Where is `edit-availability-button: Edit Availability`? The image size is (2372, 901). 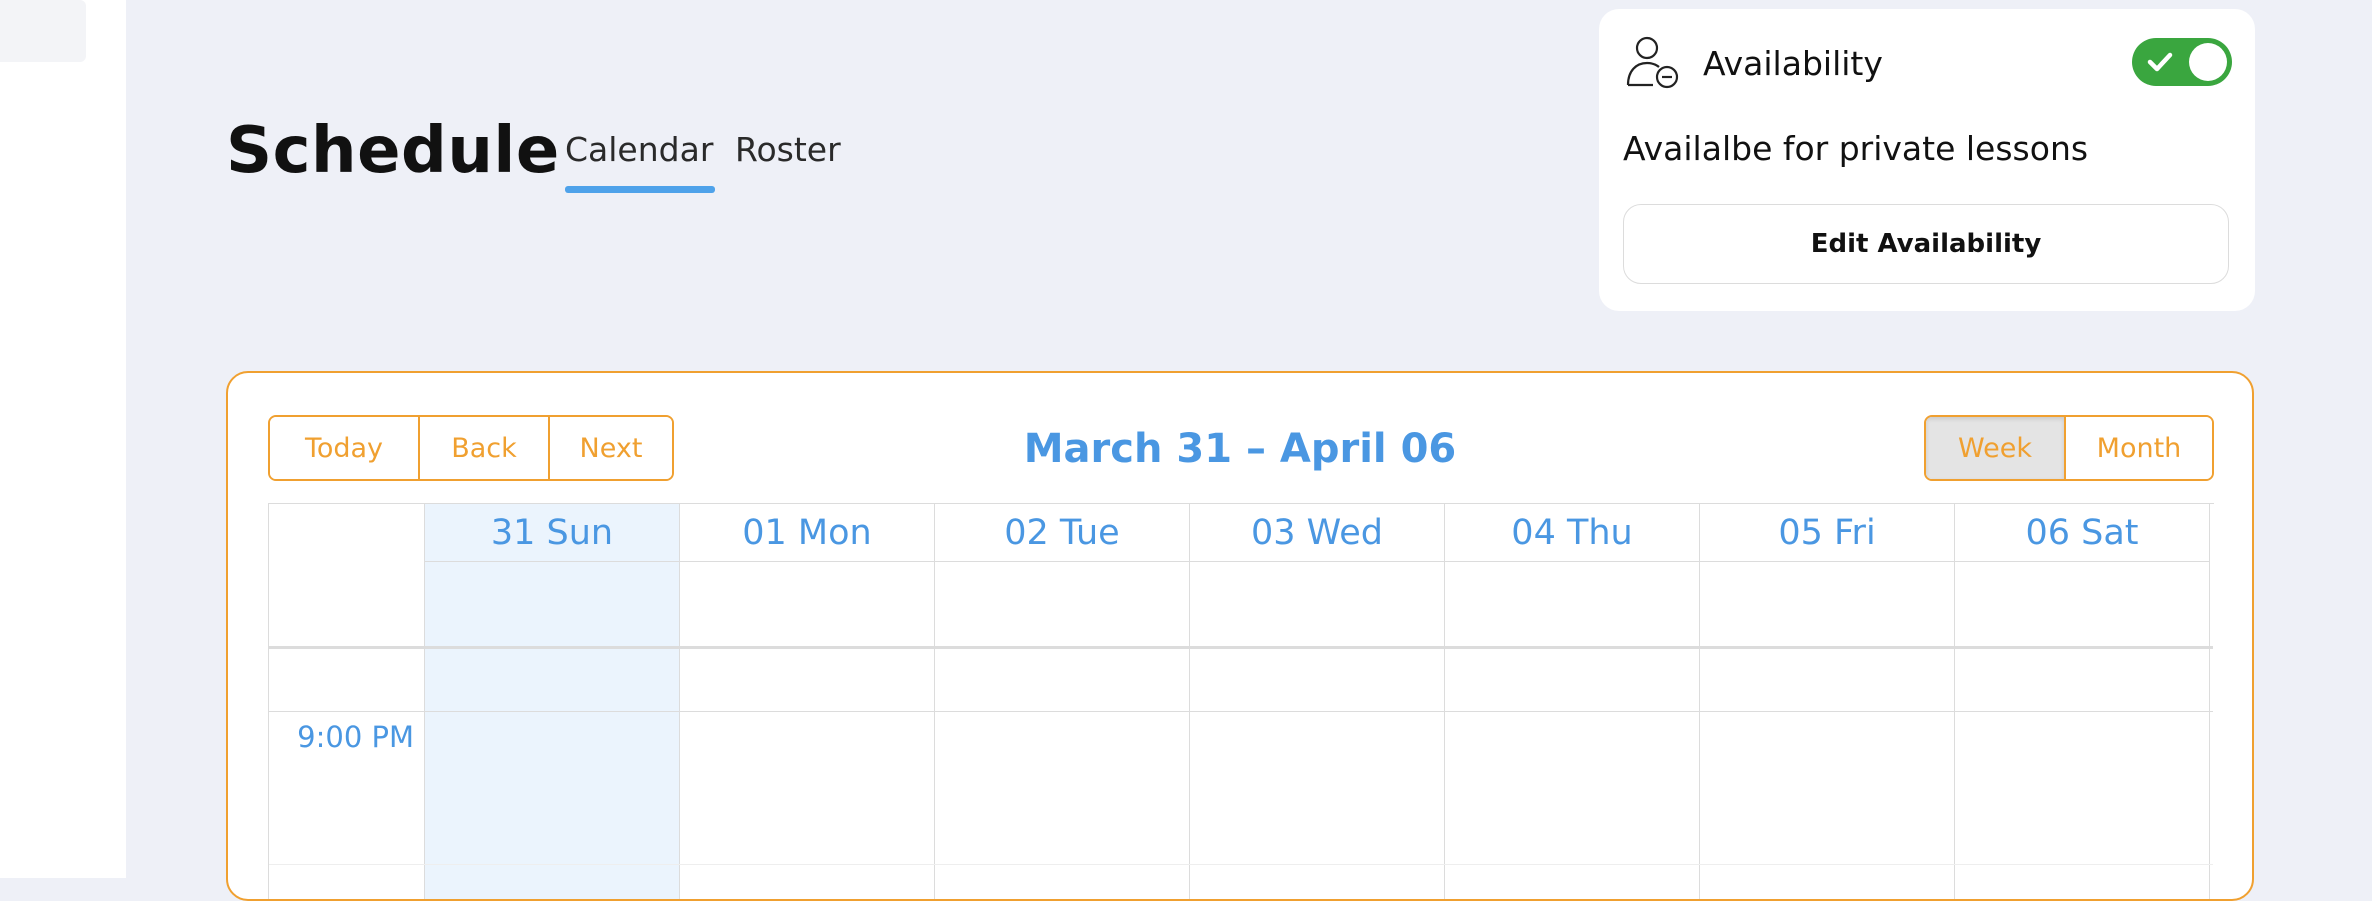
edit-availability-button: Edit Availability is located at coordinates (1926, 244).